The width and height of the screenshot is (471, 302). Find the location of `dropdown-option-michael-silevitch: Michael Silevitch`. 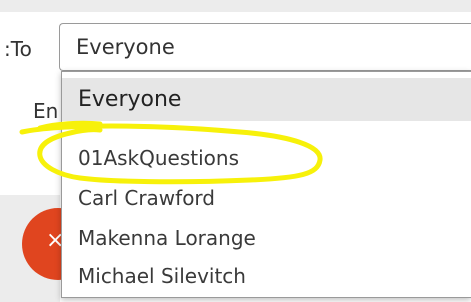

dropdown-option-michael-silevitch: Michael Silevitch is located at coordinates (266, 276).